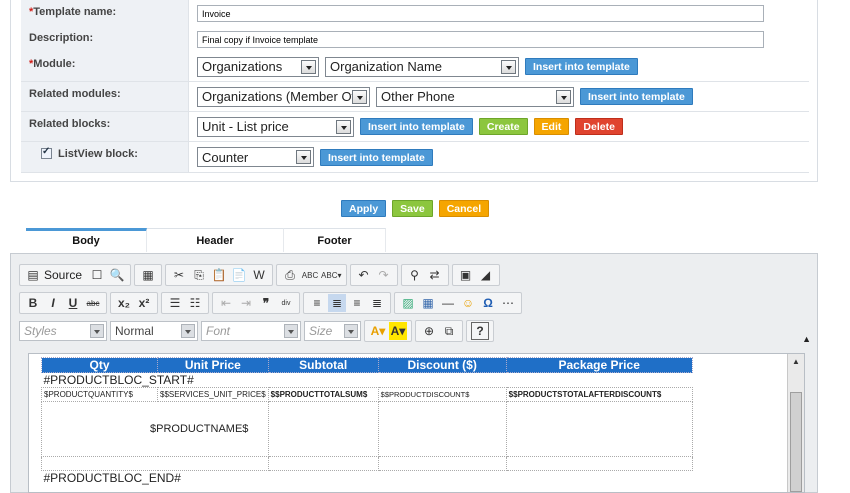 The height and width of the screenshot is (493, 850). I want to click on related-modules-label: Related modules:, so click(105, 96).